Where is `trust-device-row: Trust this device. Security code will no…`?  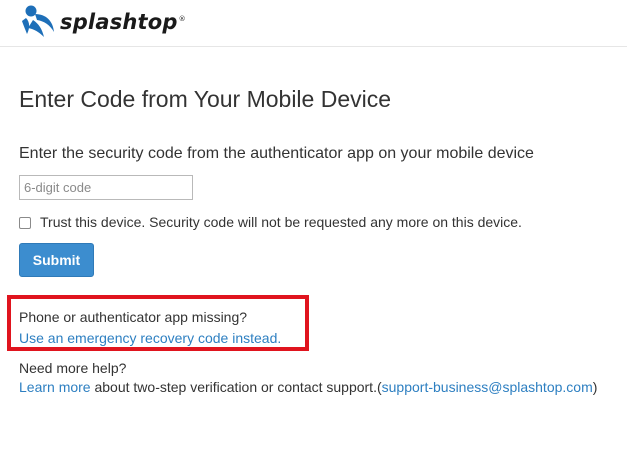
trust-device-row: Trust this device. Security code will no… is located at coordinates (270, 222).